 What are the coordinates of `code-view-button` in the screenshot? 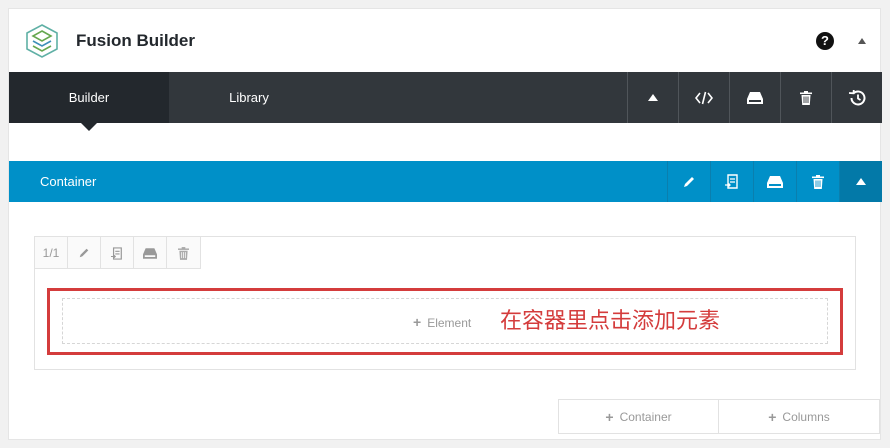 It's located at (703, 97).